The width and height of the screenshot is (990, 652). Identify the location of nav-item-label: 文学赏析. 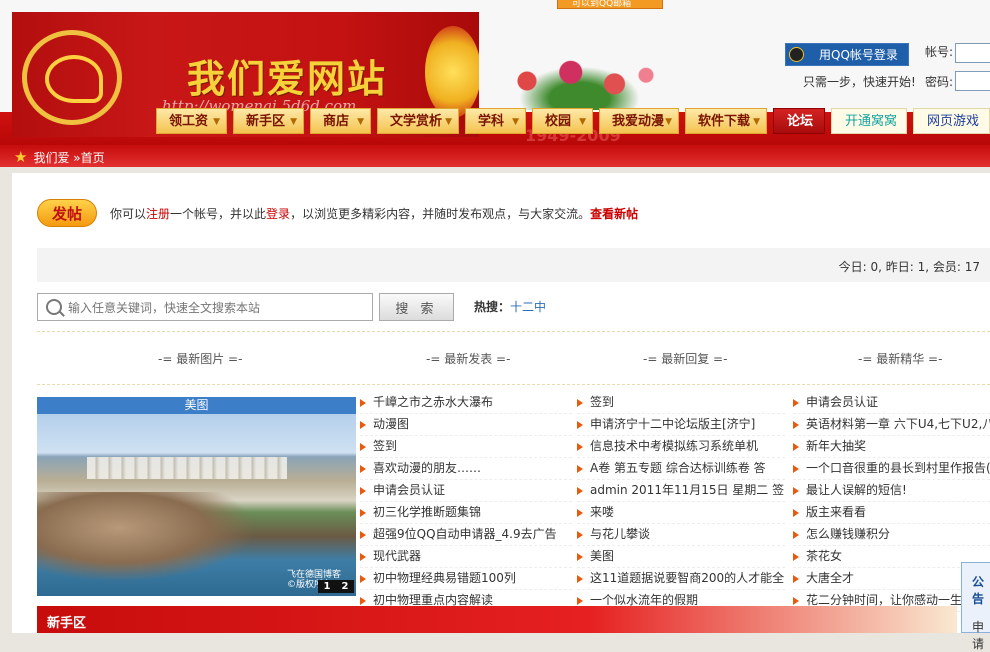
(416, 121).